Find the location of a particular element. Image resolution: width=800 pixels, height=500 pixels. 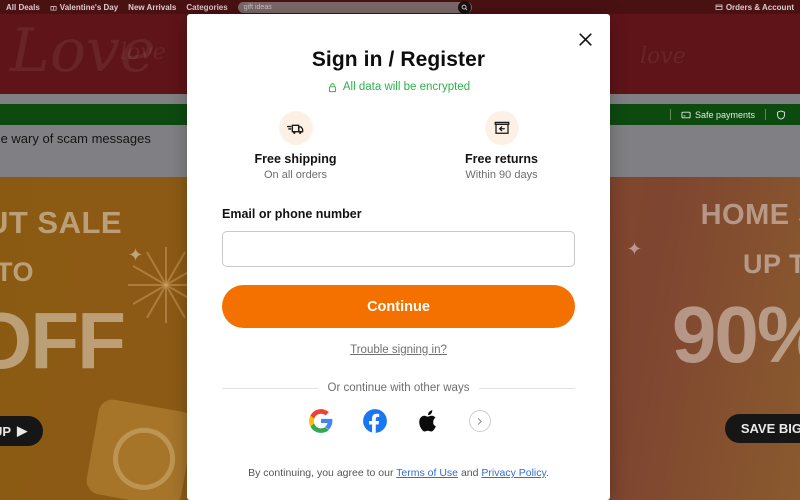

nav-item-label: All Deals is located at coordinates (23, 7).